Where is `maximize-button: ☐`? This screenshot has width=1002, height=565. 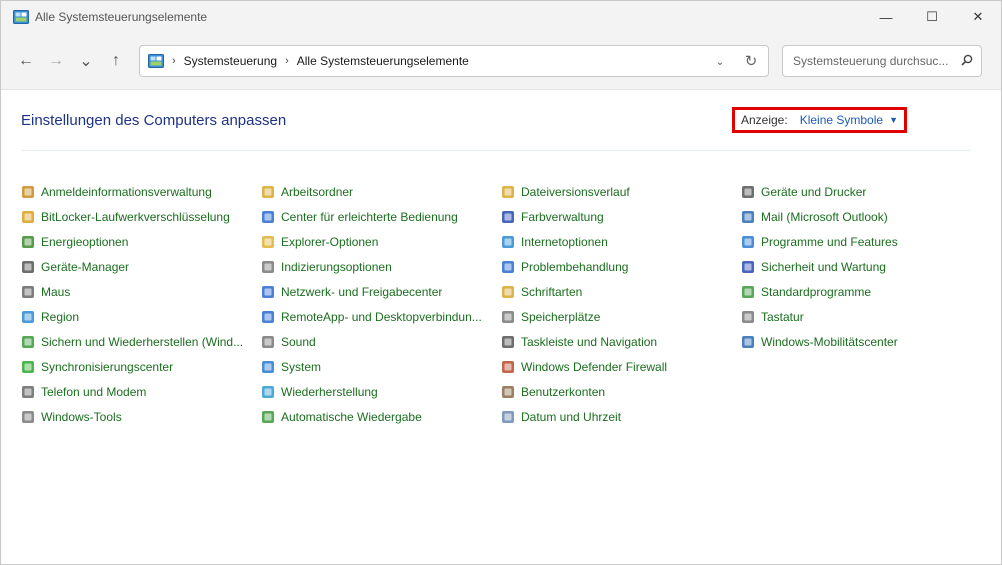
maximize-button: ☐ is located at coordinates (932, 17).